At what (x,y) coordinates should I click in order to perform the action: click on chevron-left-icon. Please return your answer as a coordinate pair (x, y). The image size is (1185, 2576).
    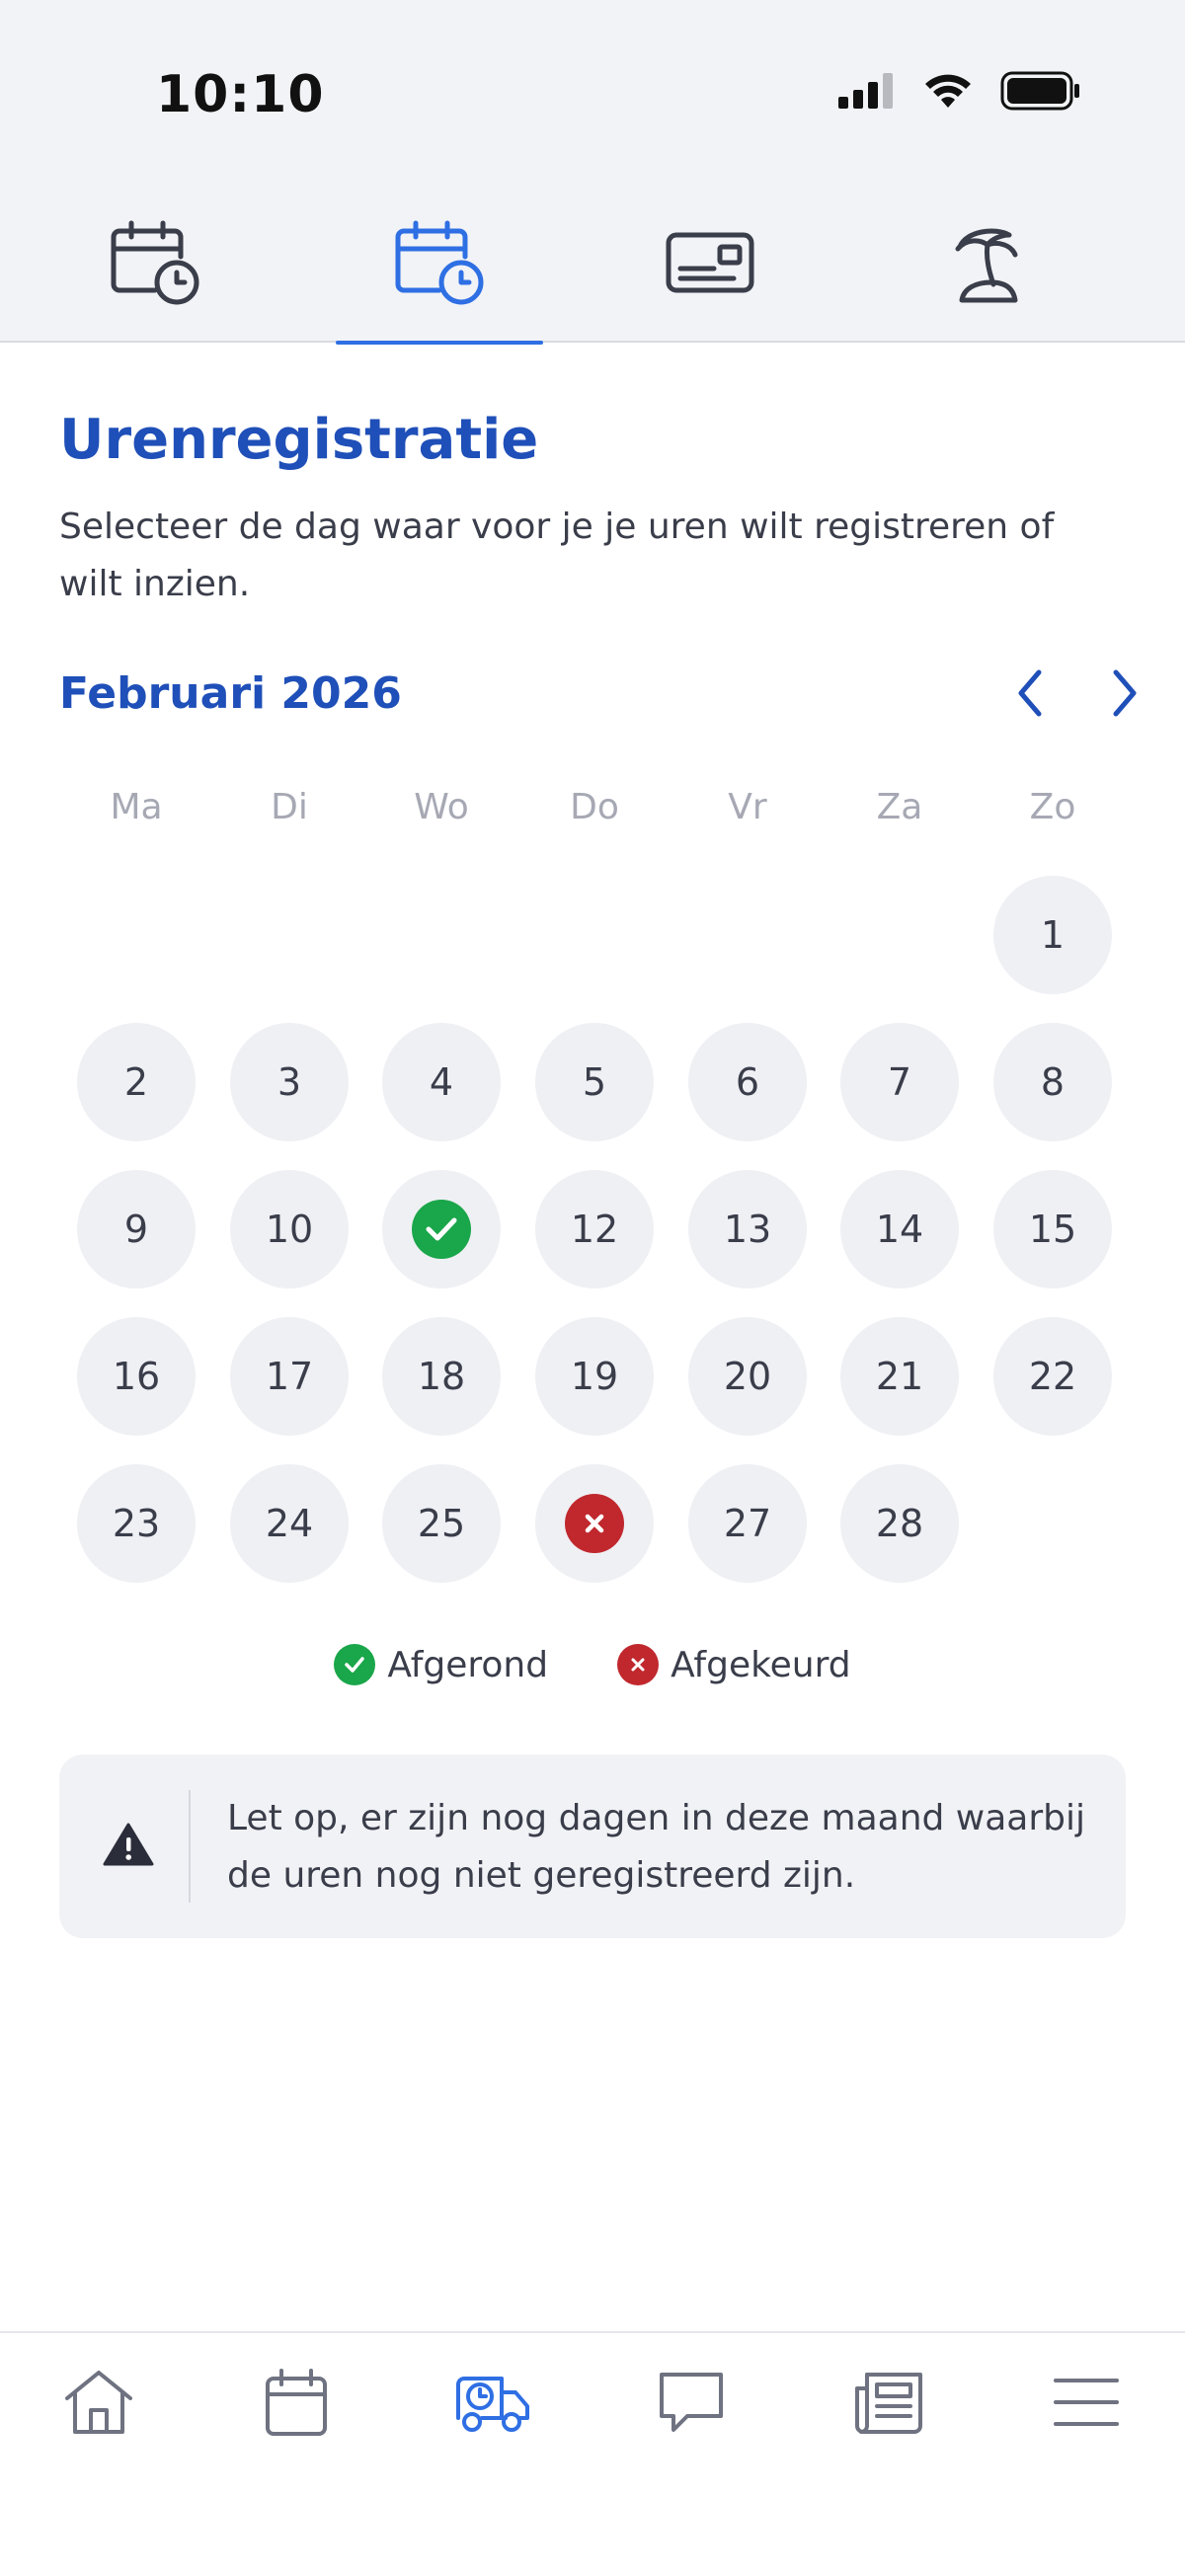
    Looking at the image, I should click on (1030, 693).